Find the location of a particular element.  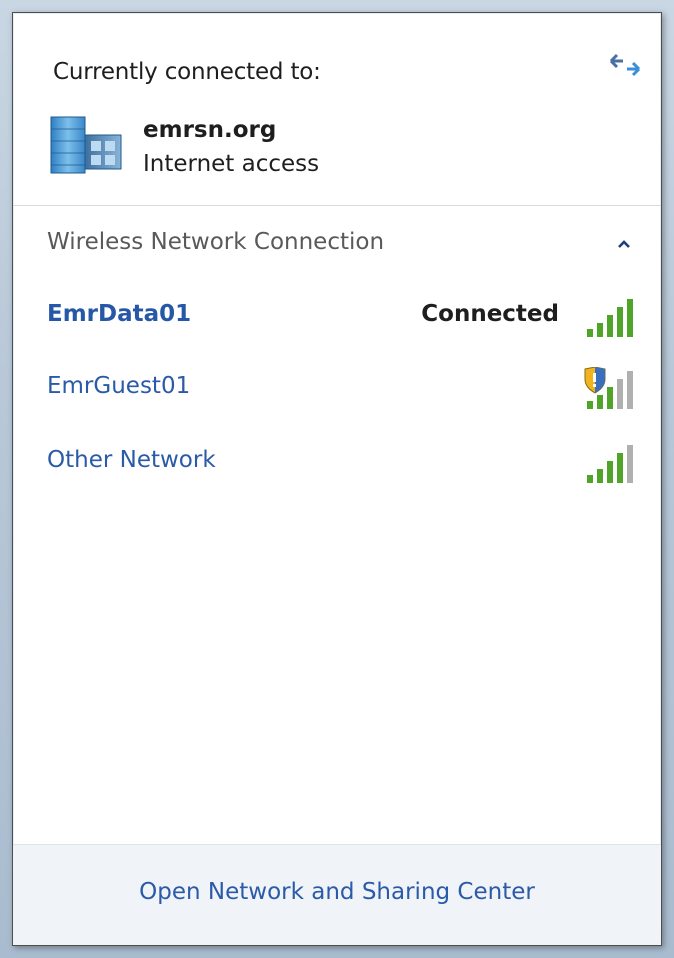

flyout-footer: Open Network and Sharing Center is located at coordinates (337, 894).